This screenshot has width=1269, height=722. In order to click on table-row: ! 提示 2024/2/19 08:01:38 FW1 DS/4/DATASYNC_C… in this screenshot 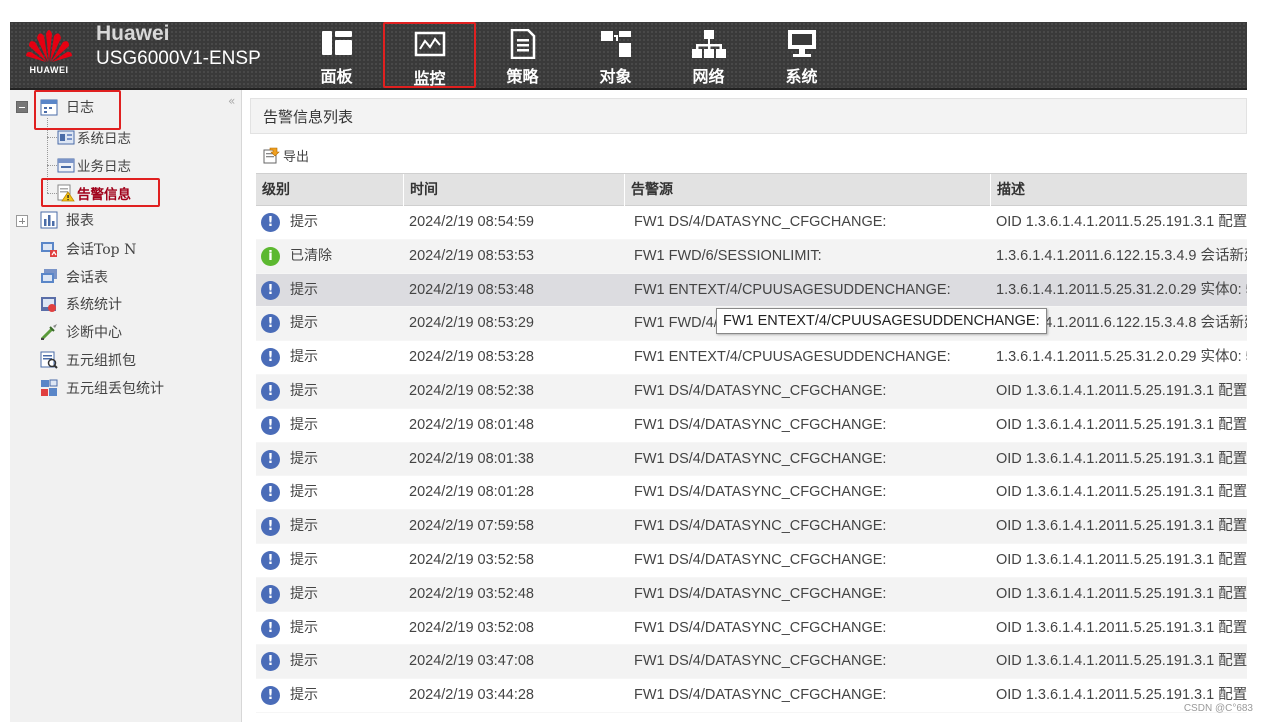, I will do `click(751, 459)`.